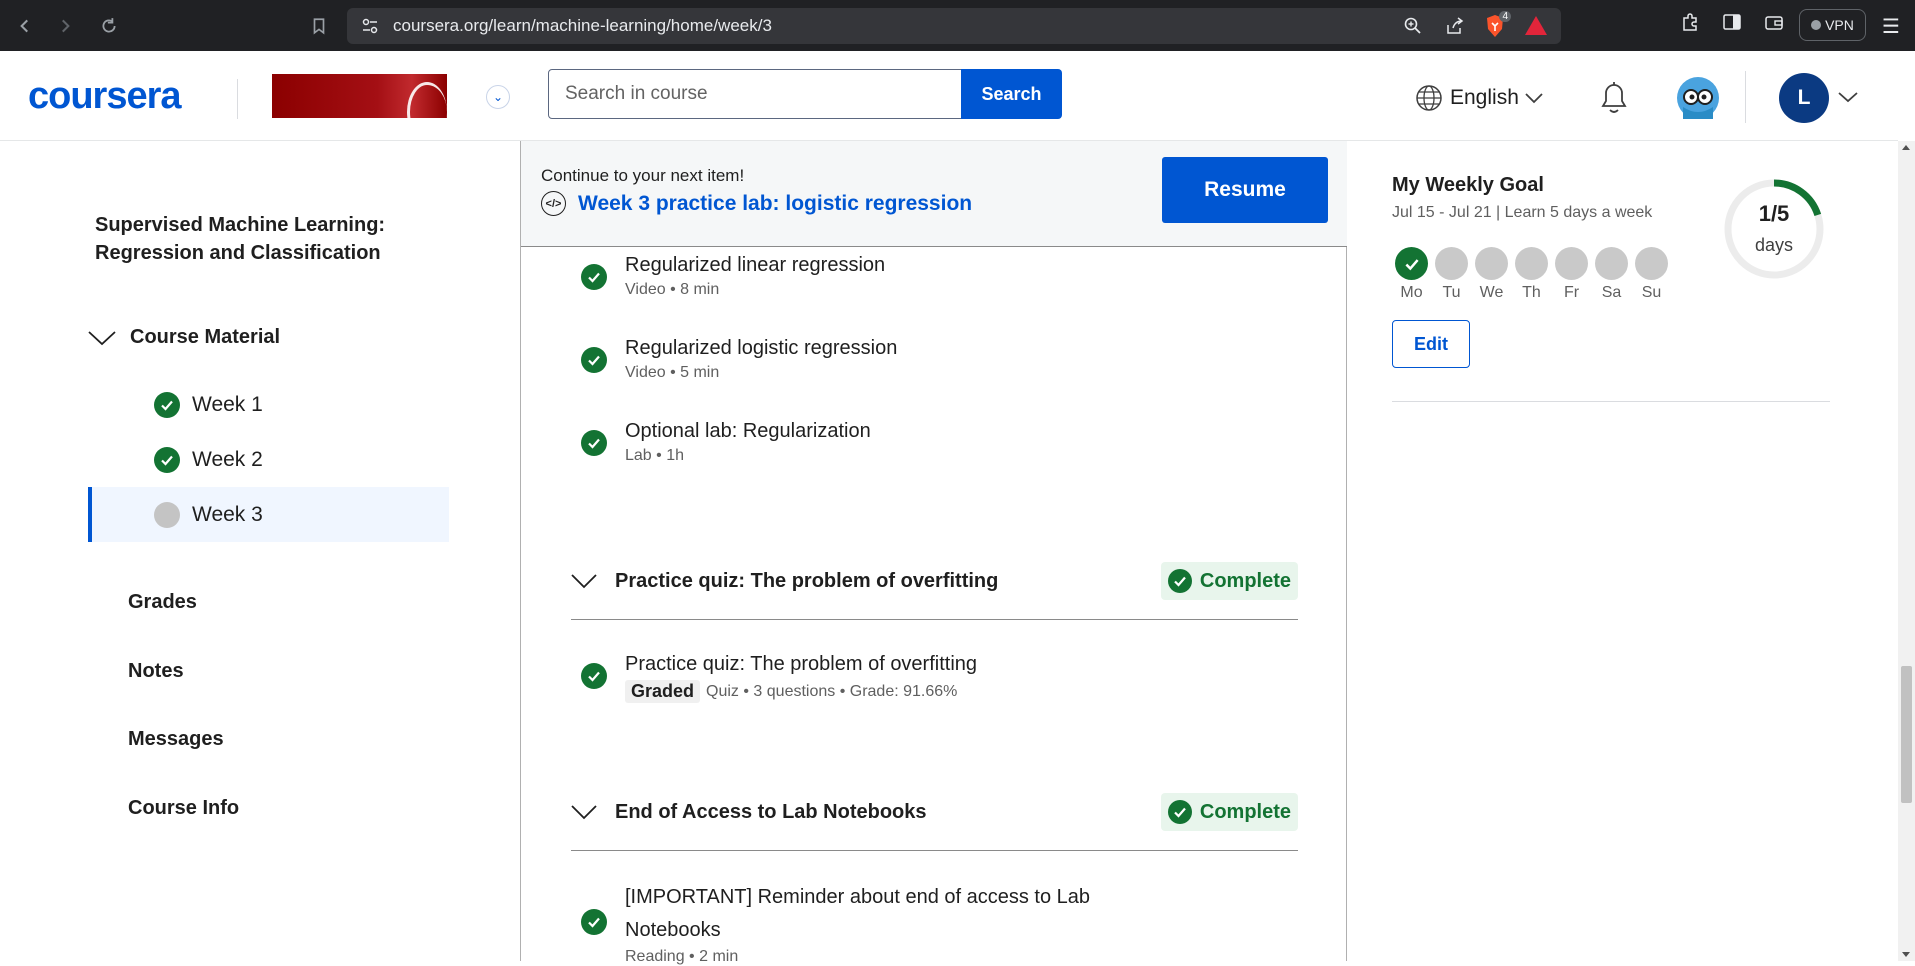  I want to click on bell-icon, so click(1614, 97).